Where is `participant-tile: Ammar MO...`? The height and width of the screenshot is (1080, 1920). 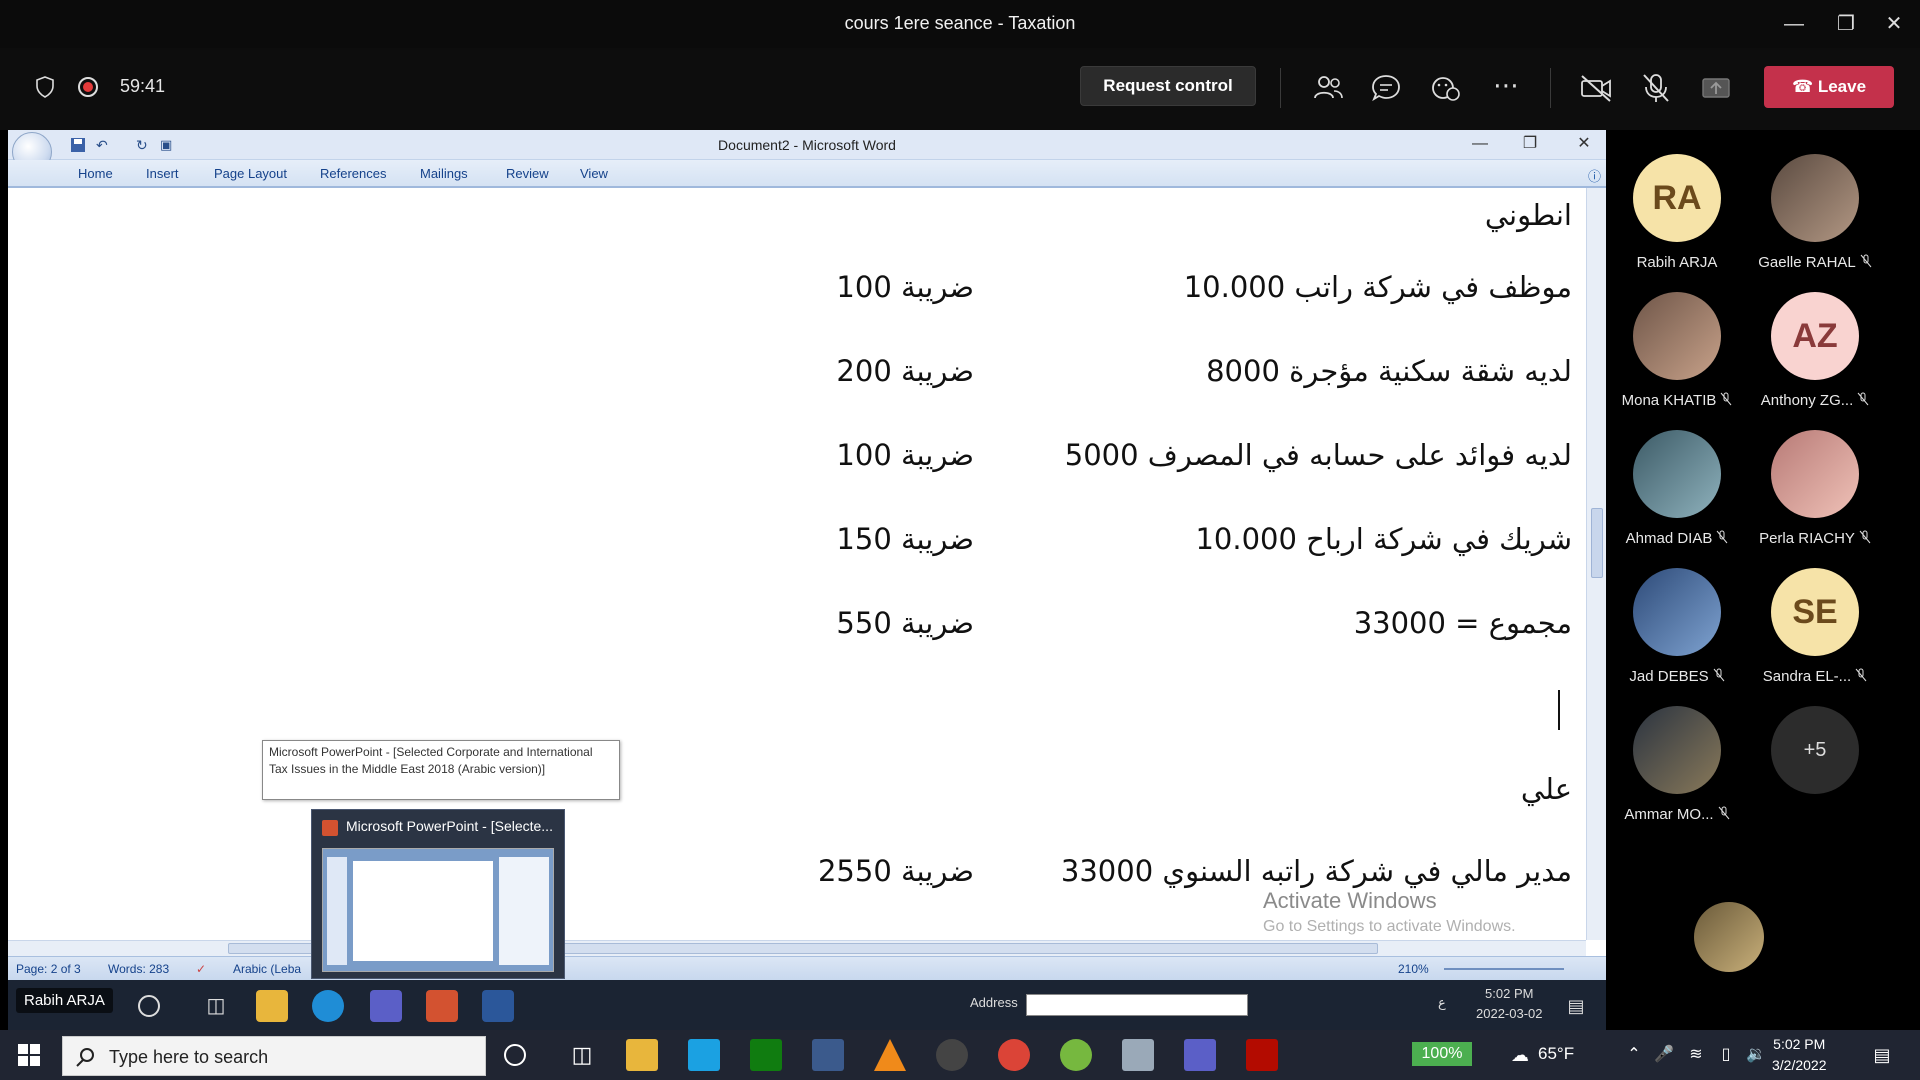
participant-tile: Ammar MO... is located at coordinates (1677, 775).